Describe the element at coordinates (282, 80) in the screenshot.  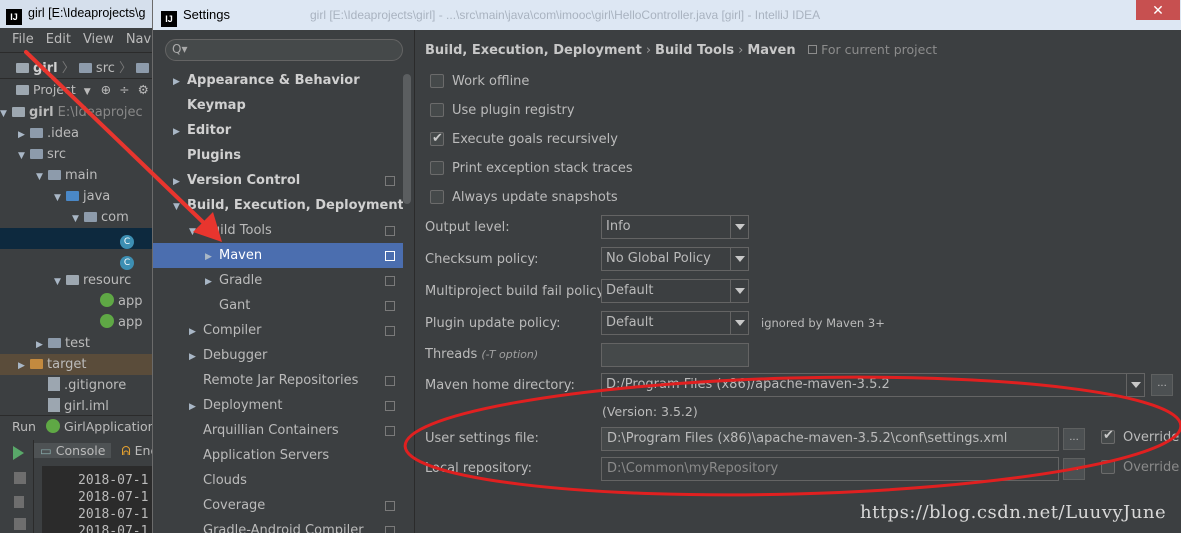
I see `nav-item-appearance-behavior: ▶ Appearance & Behavior` at that location.